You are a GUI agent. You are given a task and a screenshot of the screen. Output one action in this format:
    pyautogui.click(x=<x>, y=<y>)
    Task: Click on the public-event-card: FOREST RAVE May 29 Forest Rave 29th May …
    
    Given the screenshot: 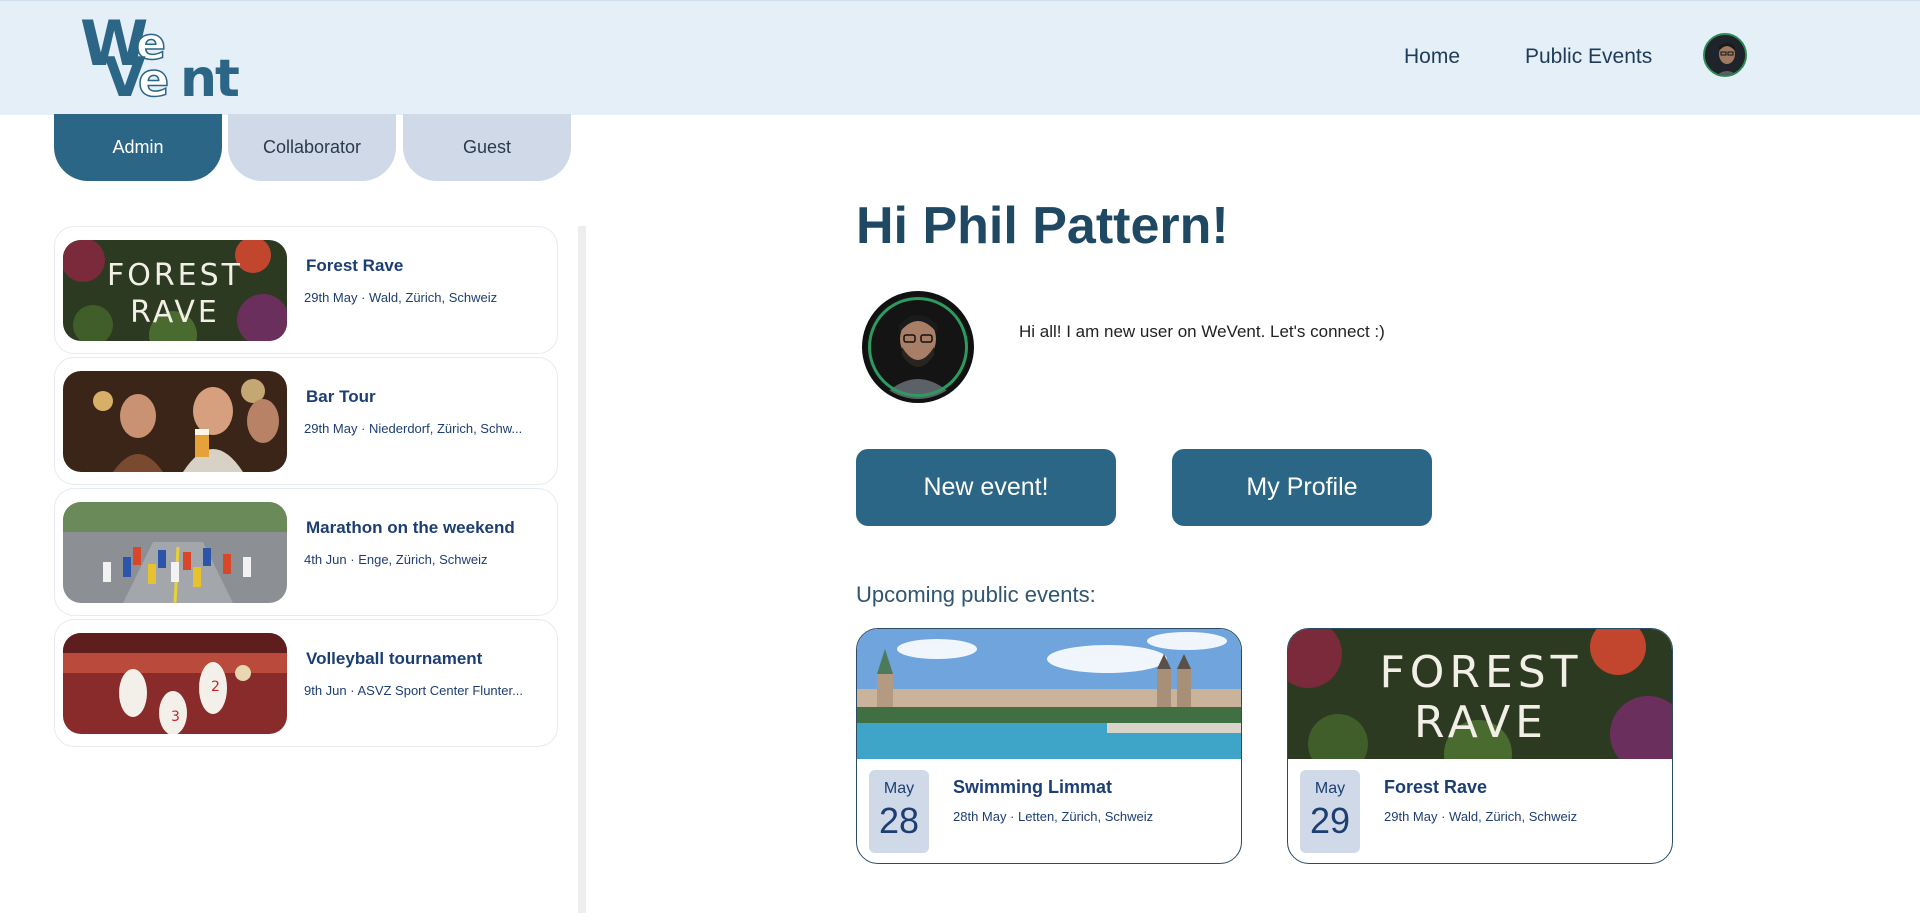 What is the action you would take?
    pyautogui.click(x=1480, y=746)
    